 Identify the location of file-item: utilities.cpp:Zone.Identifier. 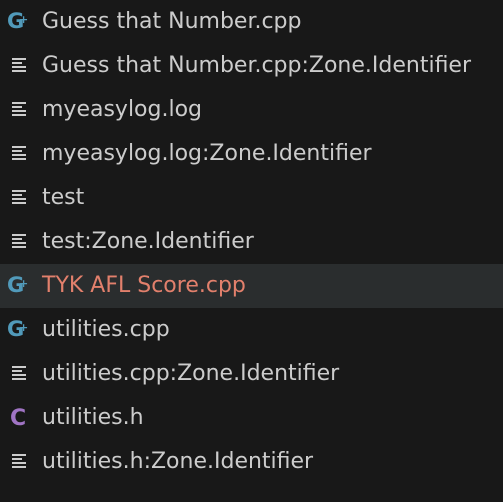
(251, 374).